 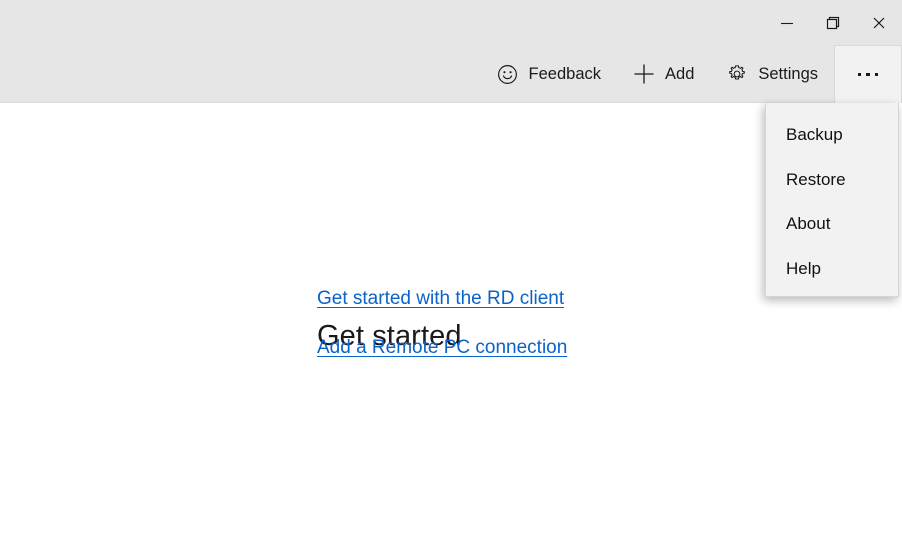 What do you see at coordinates (508, 74) in the screenshot?
I see `smiley-face-icon` at bounding box center [508, 74].